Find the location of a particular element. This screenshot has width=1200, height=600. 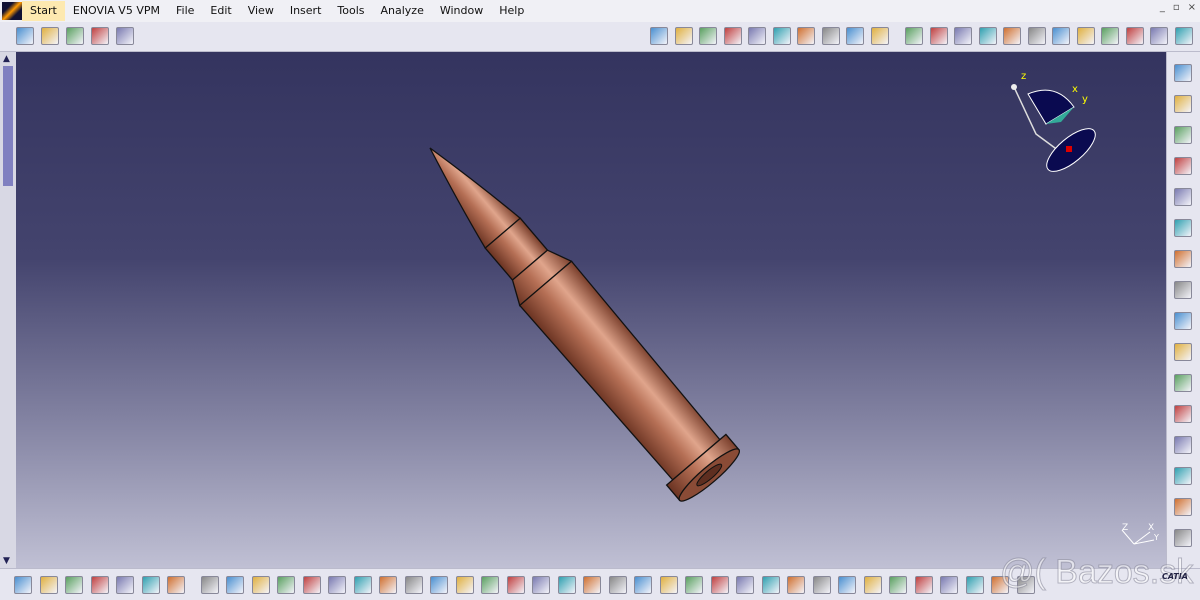

open-icon is located at coordinates (235, 585).